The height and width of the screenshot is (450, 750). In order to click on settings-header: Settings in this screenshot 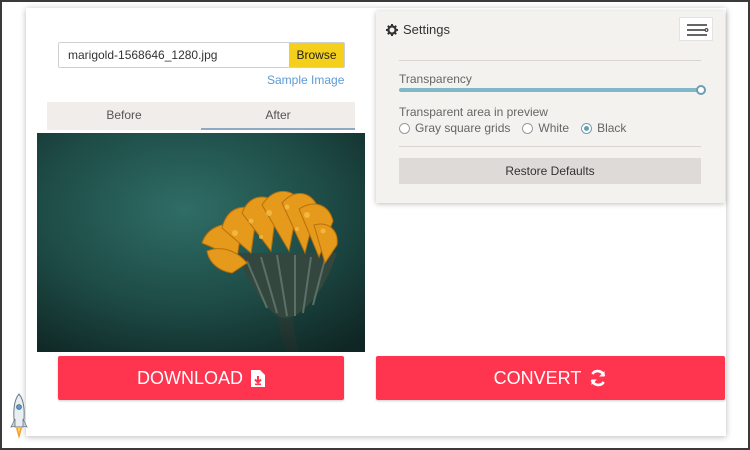, I will do `click(418, 29)`.